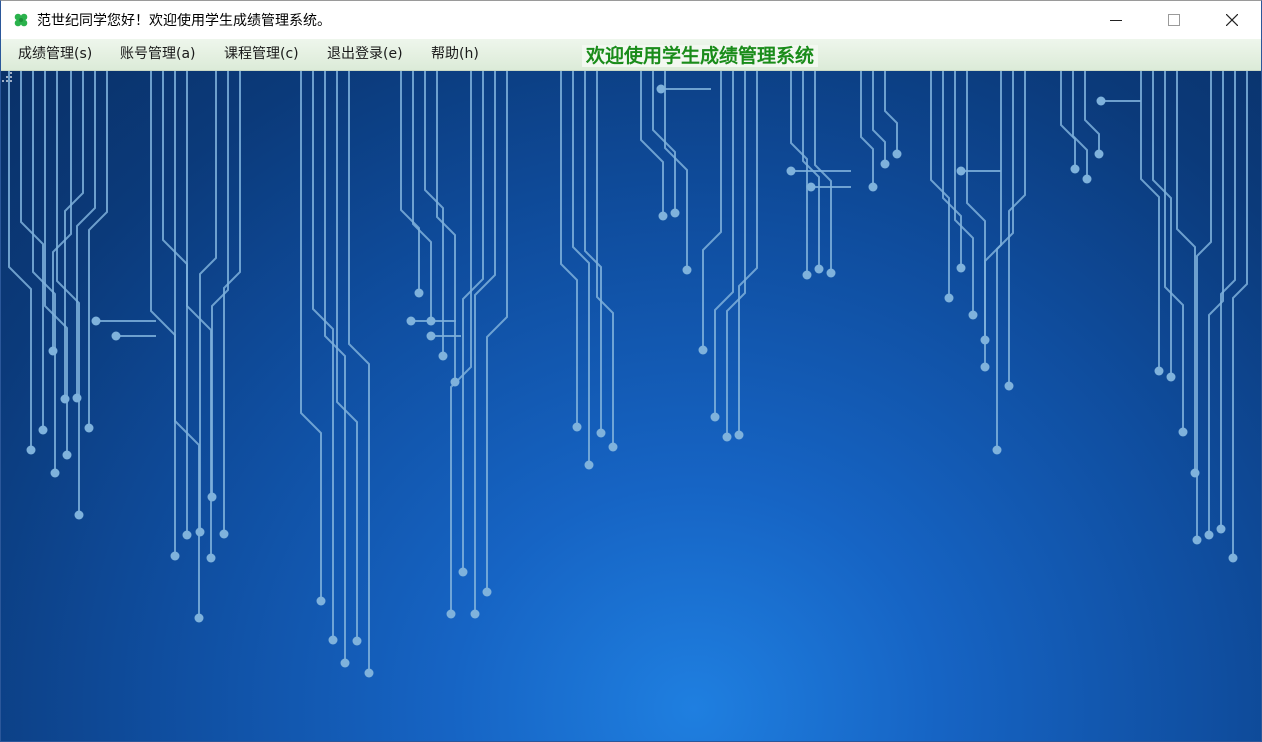 Image resolution: width=1262 pixels, height=742 pixels. Describe the element at coordinates (55, 54) in the screenshot. I see `menu-grades: 成绩管理(s)` at that location.